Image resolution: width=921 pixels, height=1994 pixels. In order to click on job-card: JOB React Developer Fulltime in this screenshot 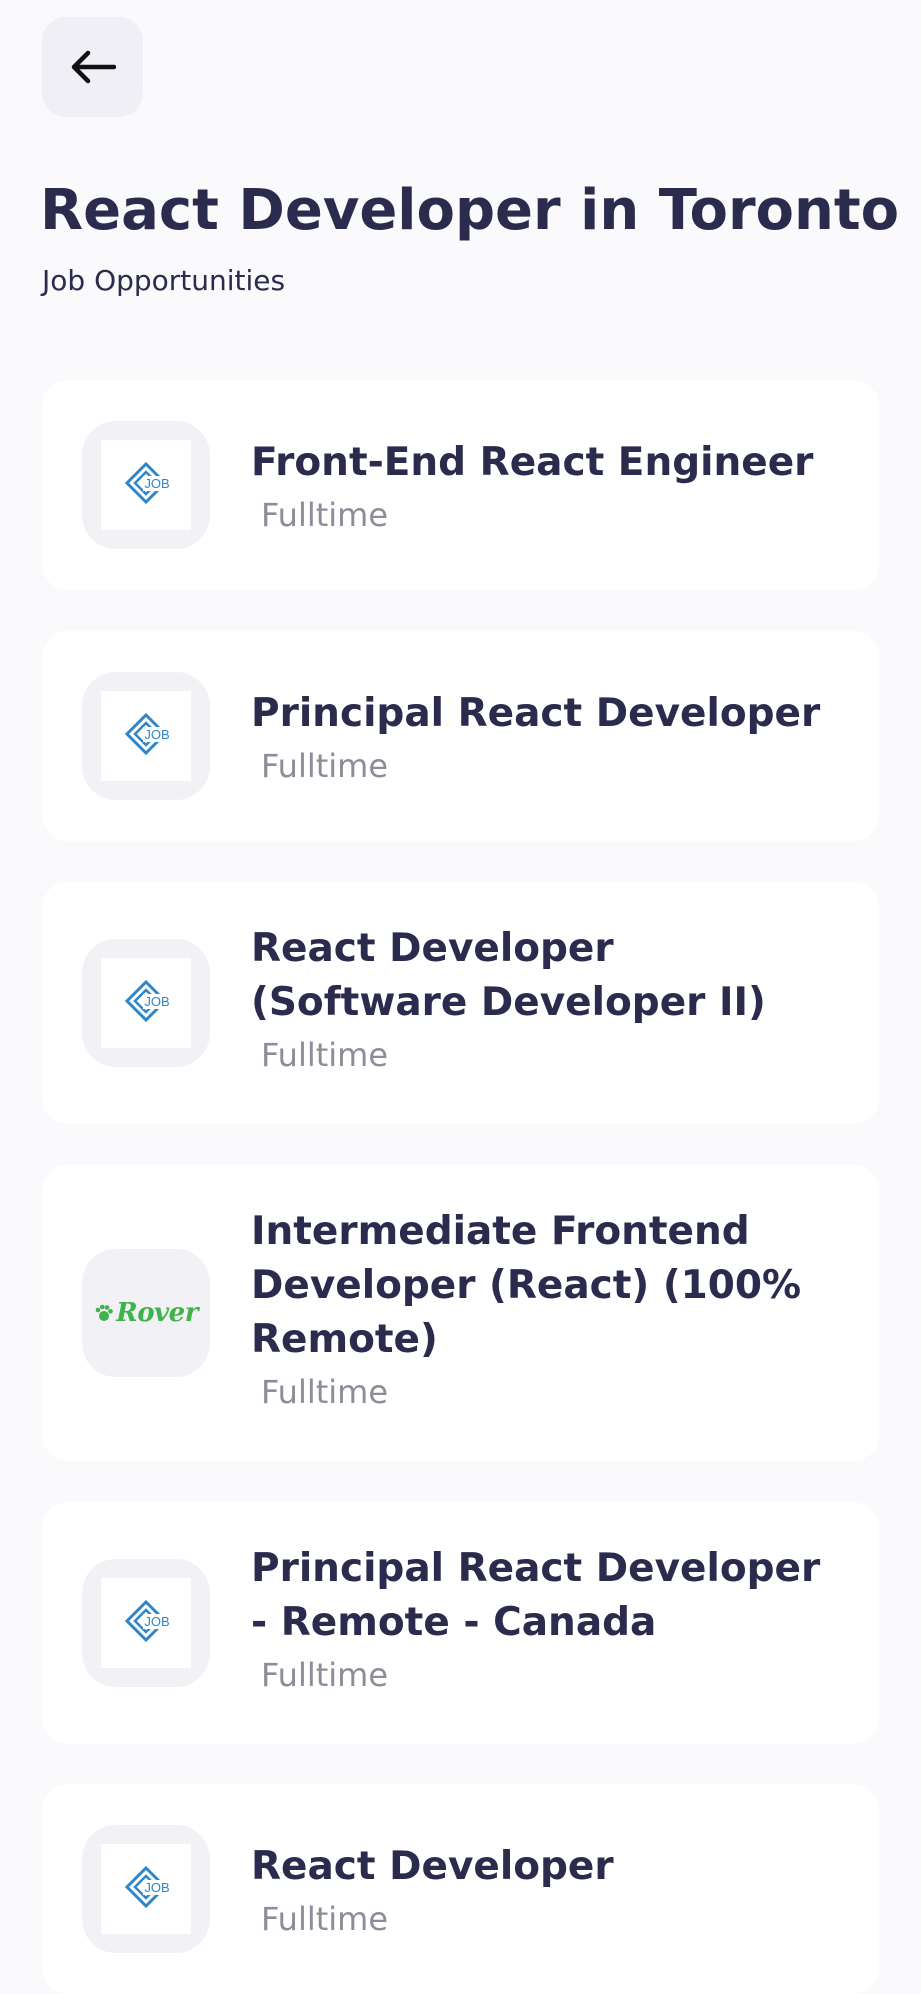, I will do `click(460, 1889)`.